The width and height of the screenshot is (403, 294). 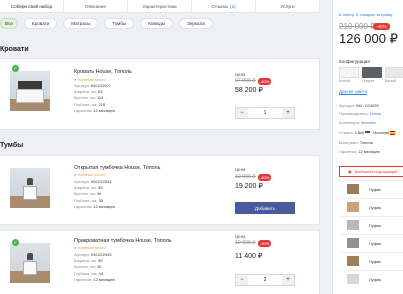 What do you see at coordinates (157, 23) in the screenshot?
I see `chip-dressers: Комоды` at bounding box center [157, 23].